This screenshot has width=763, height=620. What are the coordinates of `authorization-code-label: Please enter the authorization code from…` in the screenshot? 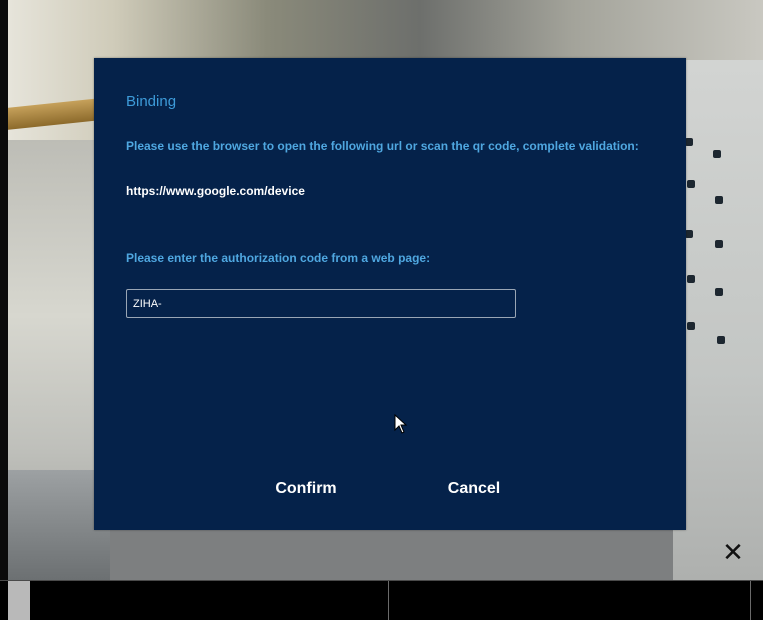 It's located at (278, 258).